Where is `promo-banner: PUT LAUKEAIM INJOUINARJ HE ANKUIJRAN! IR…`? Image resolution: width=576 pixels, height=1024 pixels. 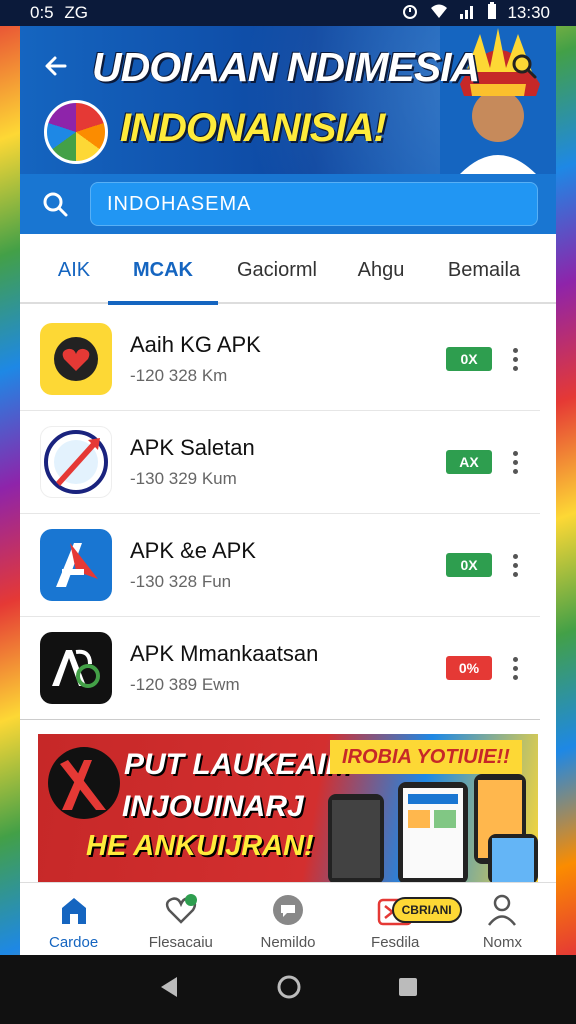
promo-banner: PUT LAUKEAIM INJOUINARJ HE ANKUIJRAN! IR… is located at coordinates (288, 809).